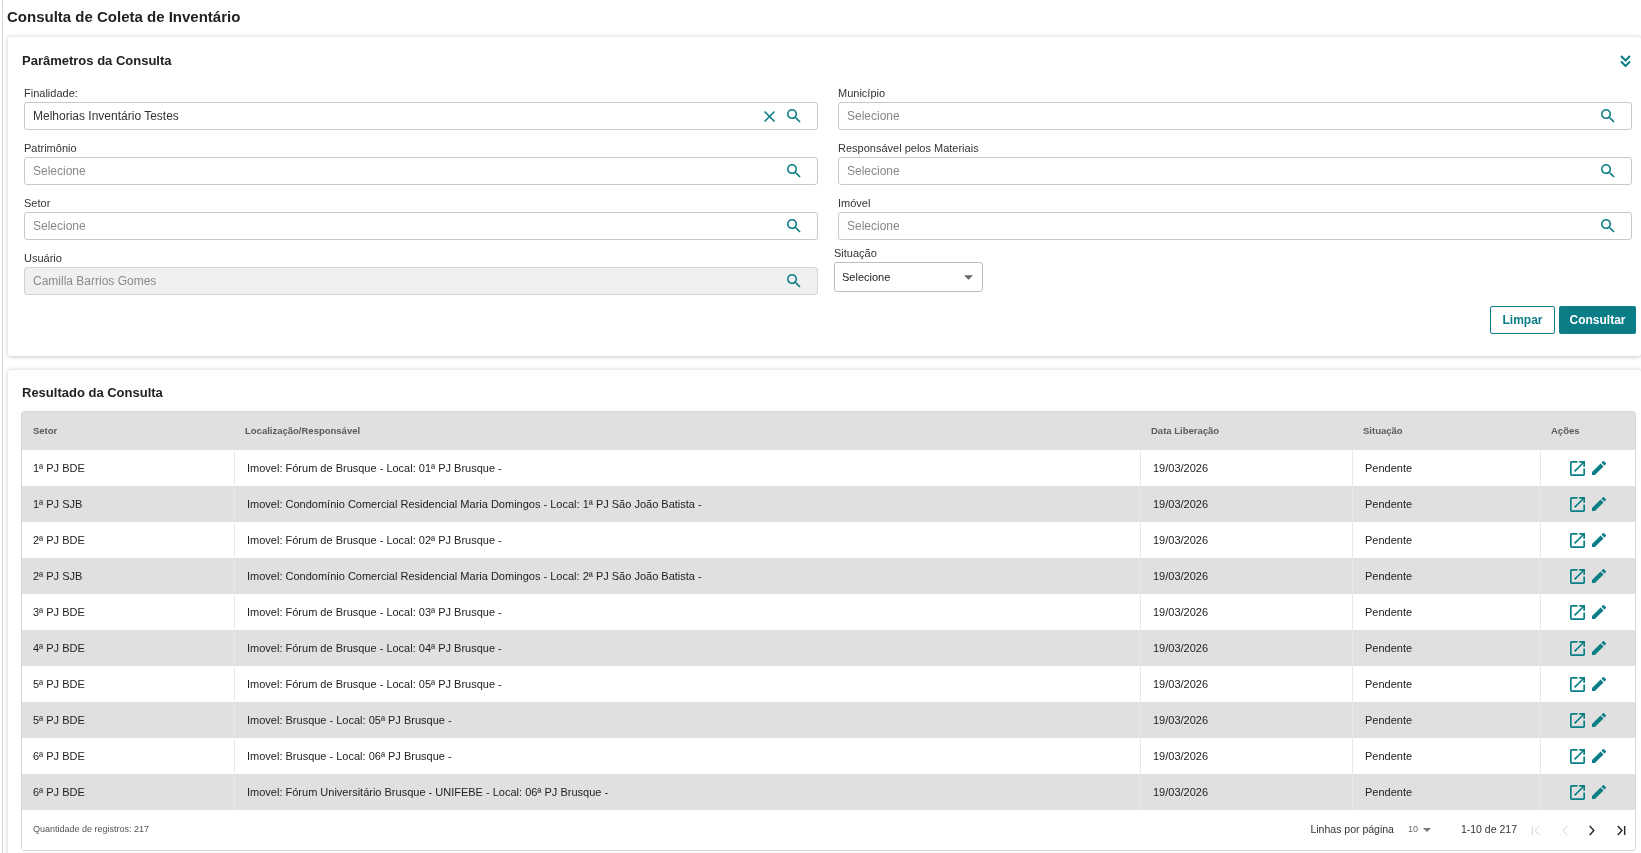 This screenshot has height=853, width=1641. I want to click on primary-button: Consultar, so click(1597, 320).